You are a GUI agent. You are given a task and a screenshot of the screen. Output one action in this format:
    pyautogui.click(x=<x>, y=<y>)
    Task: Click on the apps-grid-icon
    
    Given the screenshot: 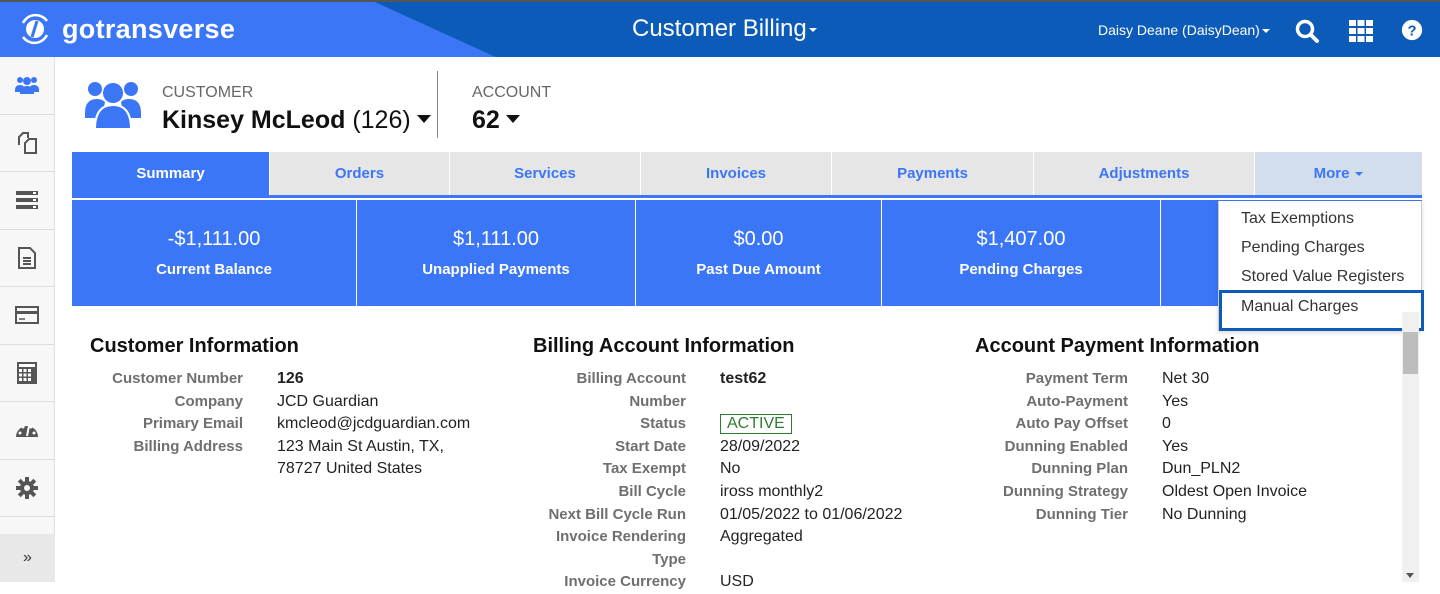 What is the action you would take?
    pyautogui.click(x=1361, y=31)
    